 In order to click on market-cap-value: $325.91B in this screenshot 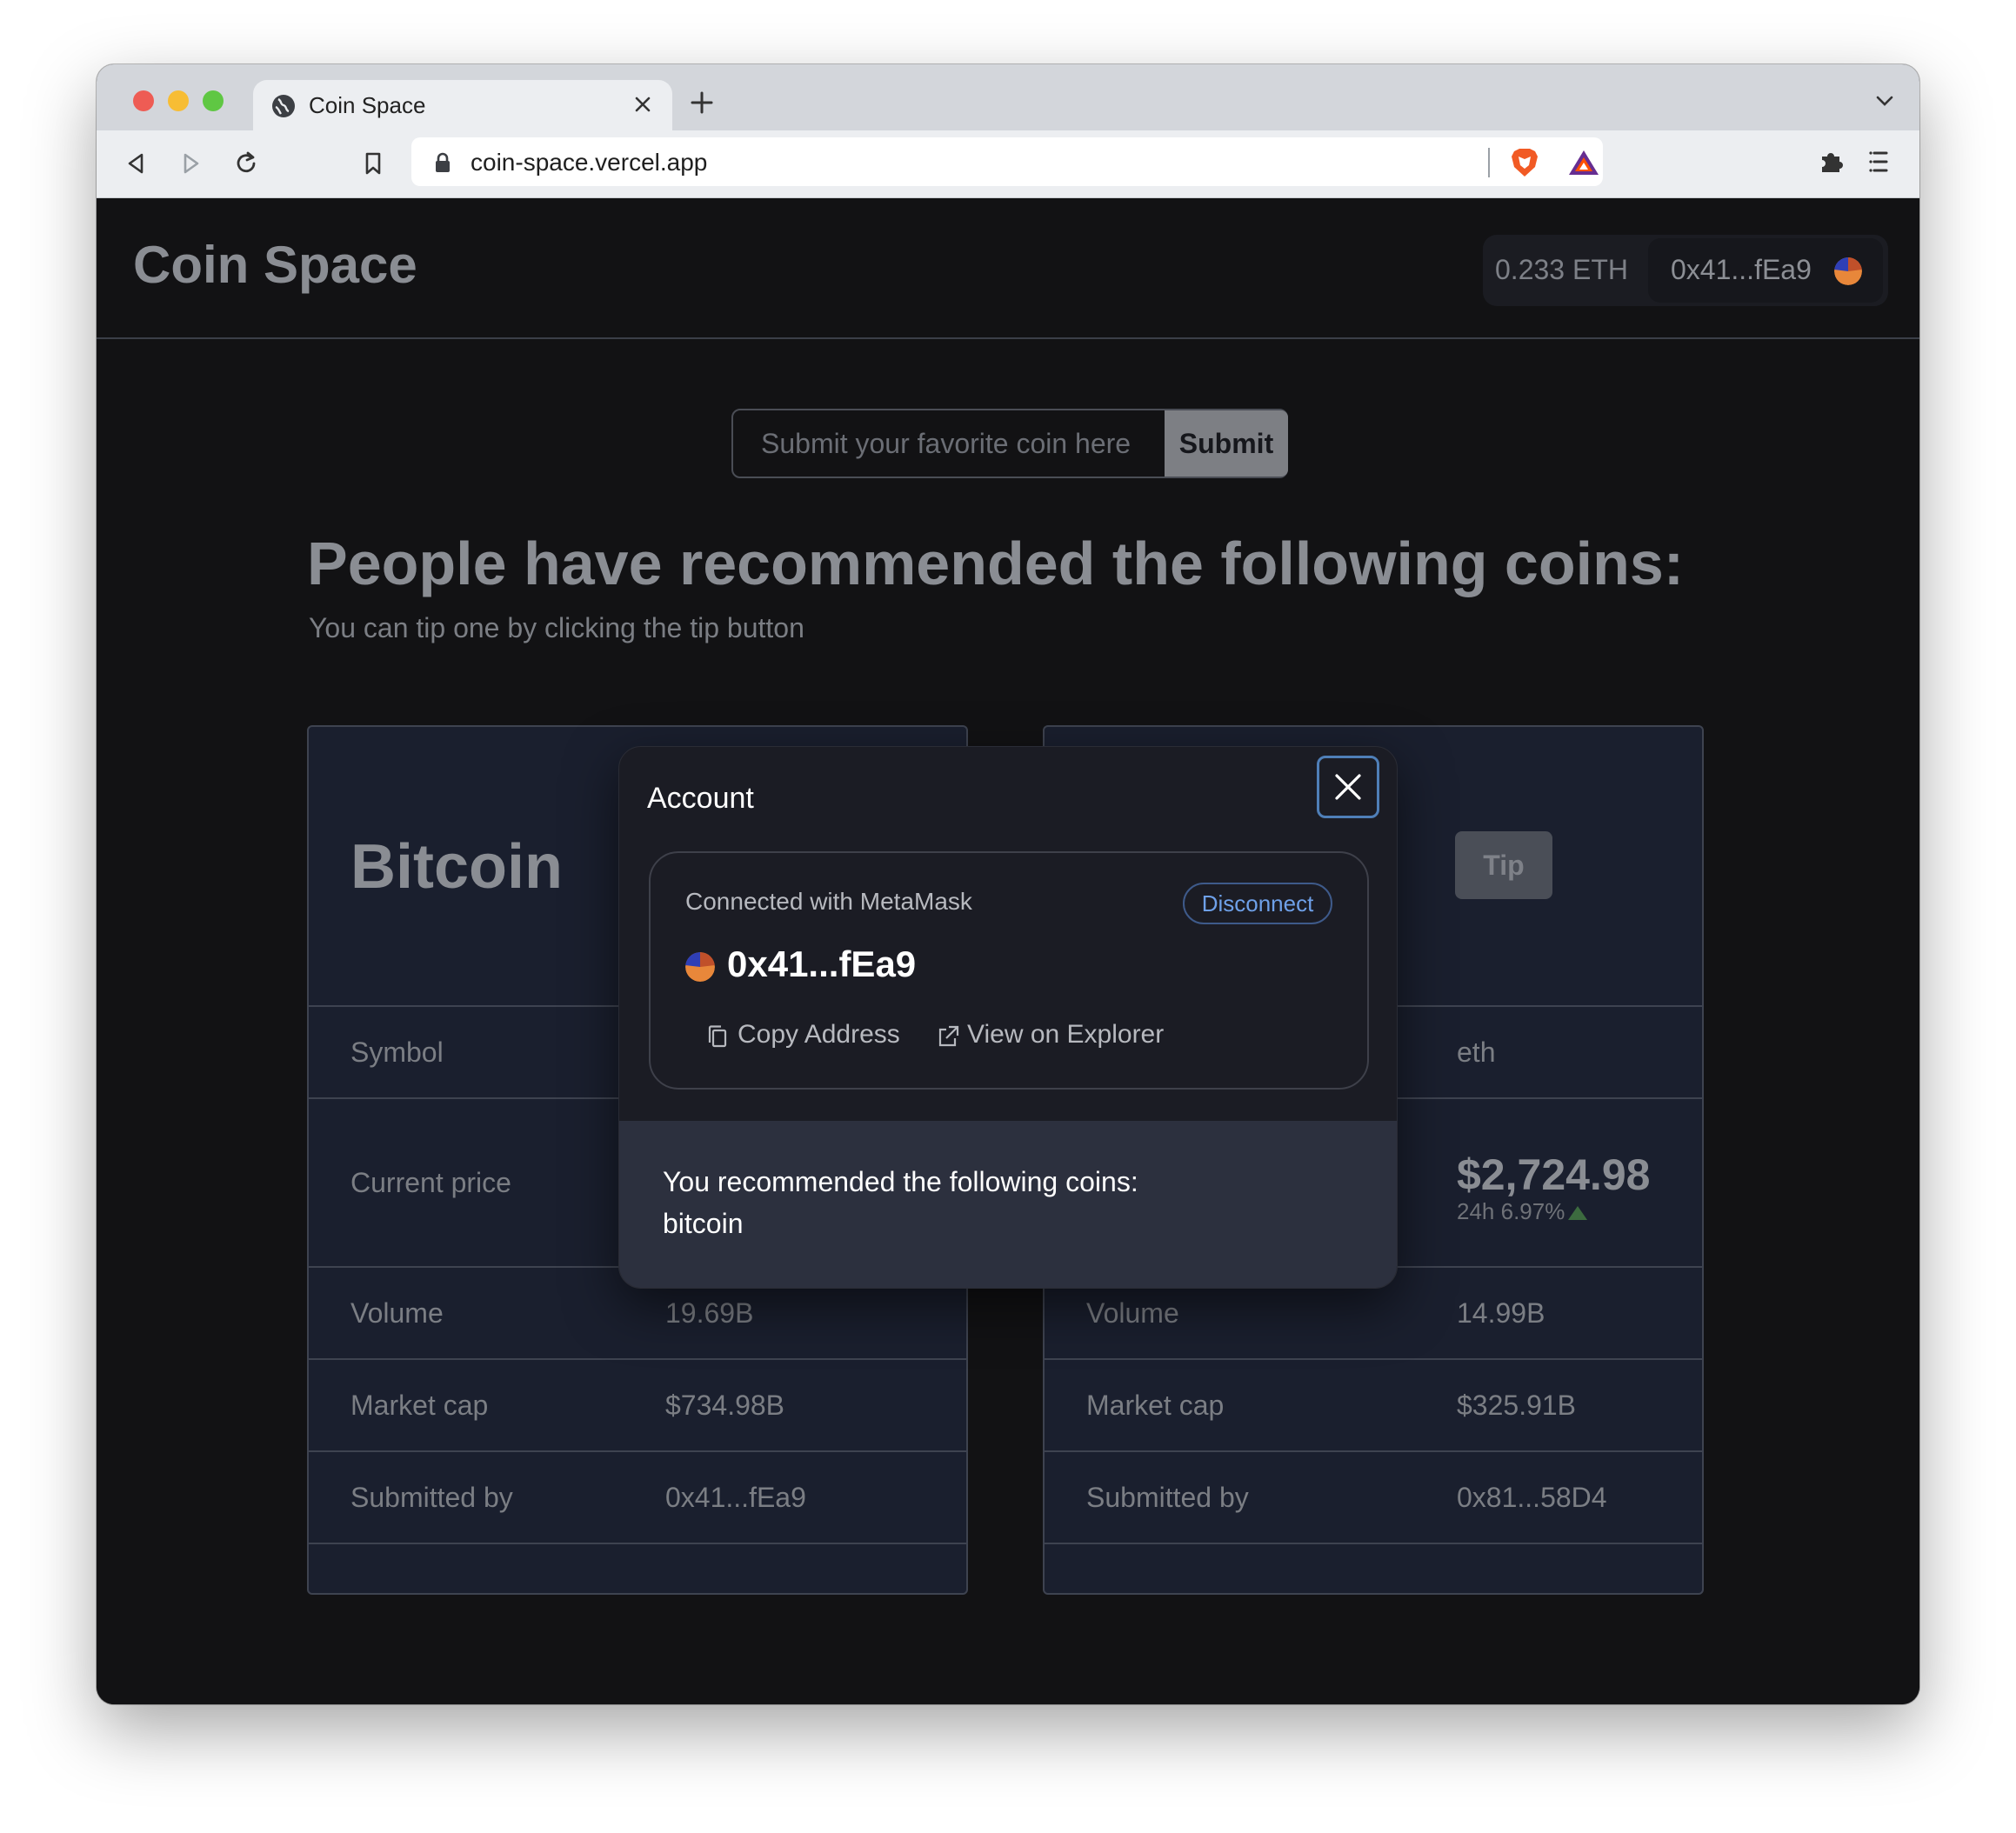, I will do `click(1517, 1405)`.